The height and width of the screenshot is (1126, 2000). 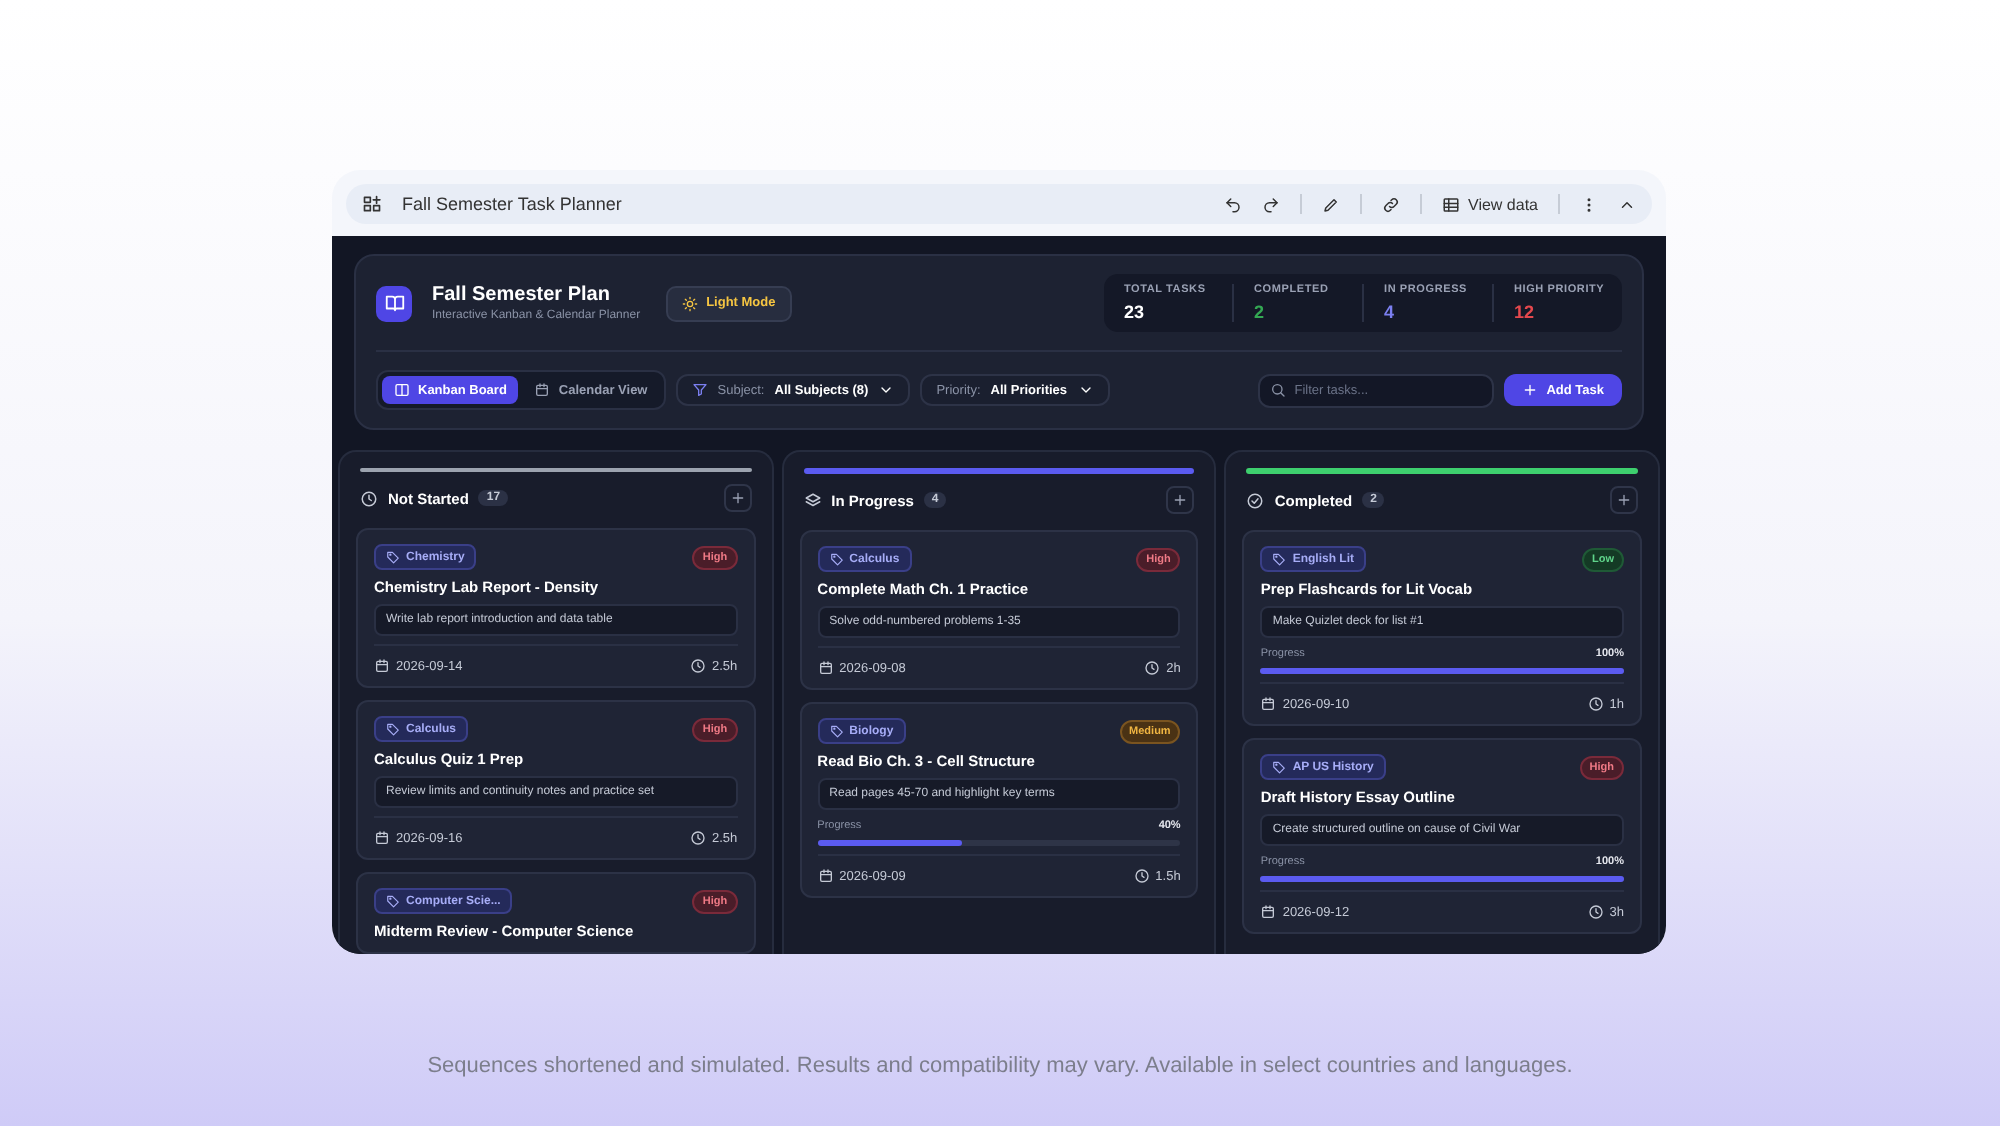 I want to click on disclaimer-text: Sequences shortened and simulated. Results and compatibility may vary. Available in select countries and languages., so click(x=1000, y=1066).